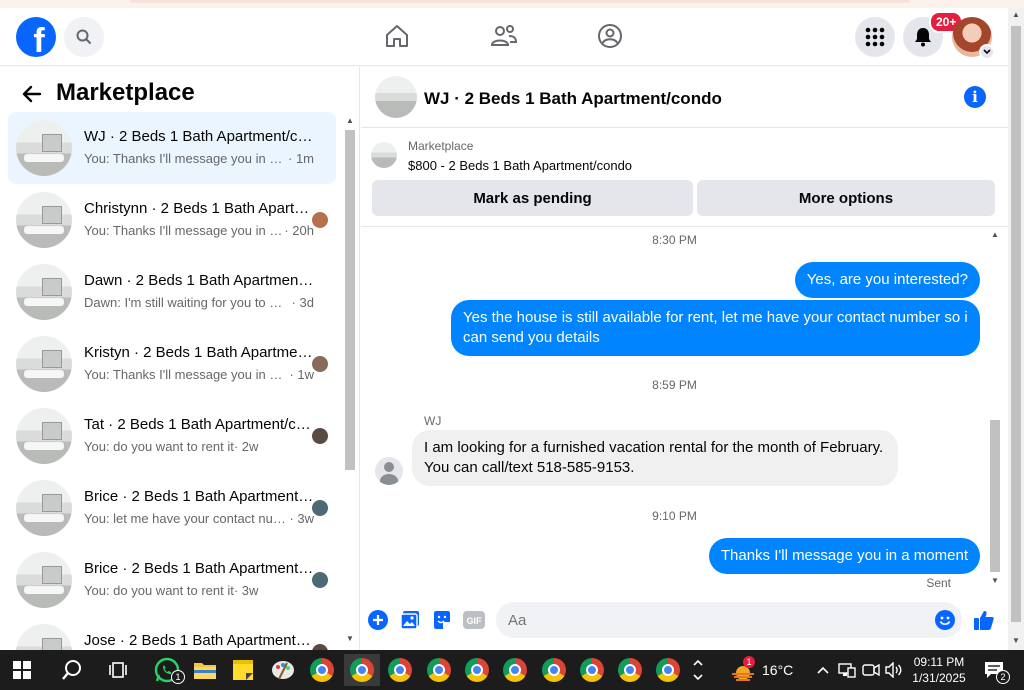 This screenshot has height=690, width=1024. I want to click on chevron-up-icon, so click(823, 670).